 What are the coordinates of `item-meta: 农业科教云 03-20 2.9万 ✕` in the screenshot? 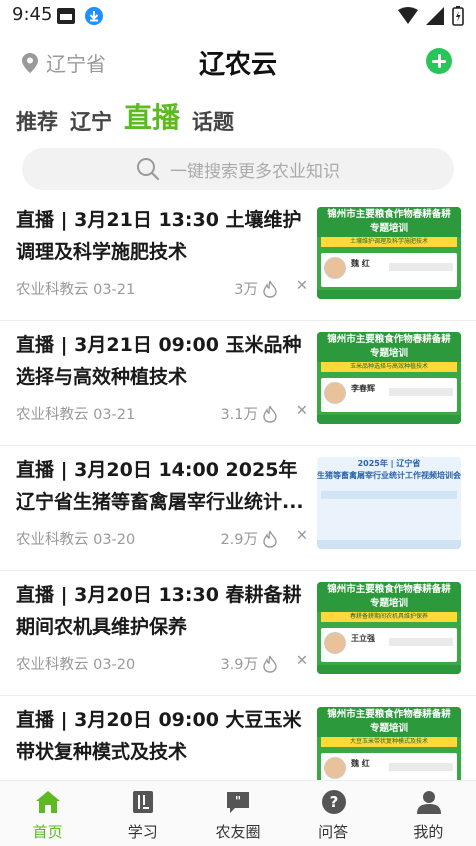 It's located at (162, 539).